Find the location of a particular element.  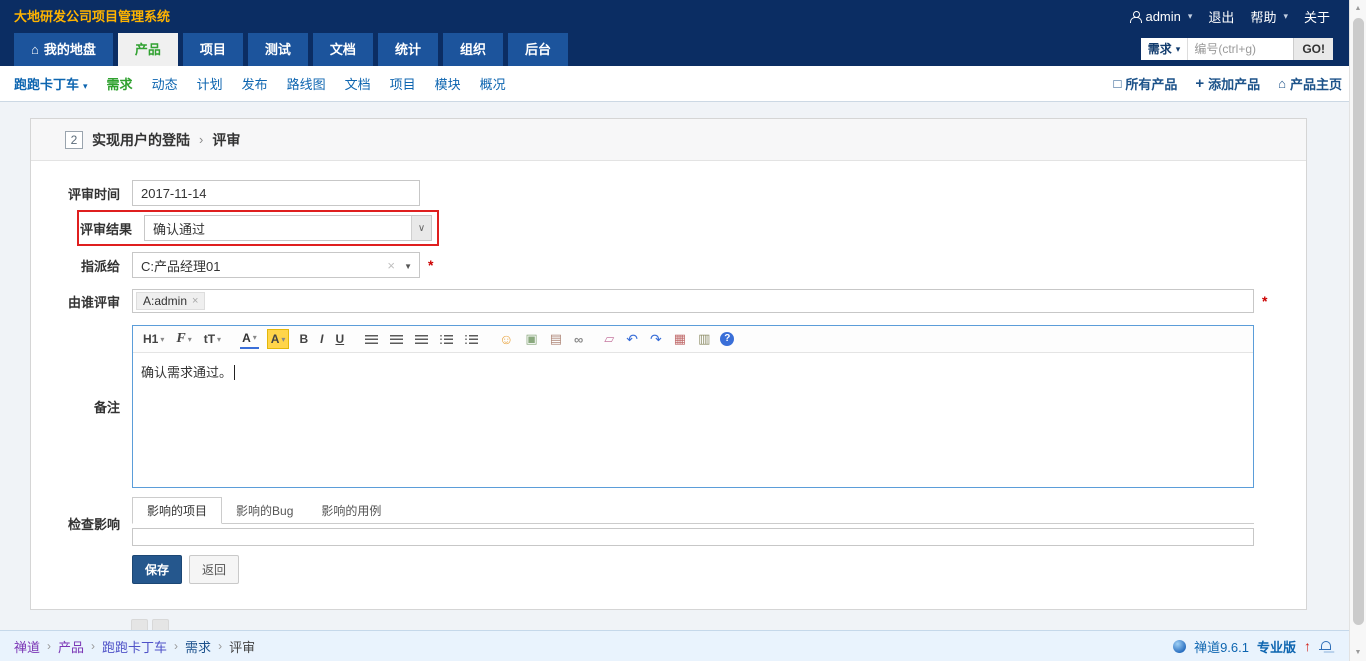

subnav-right: 所有产品 添加产品 产品主页 is located at coordinates (1227, 83).